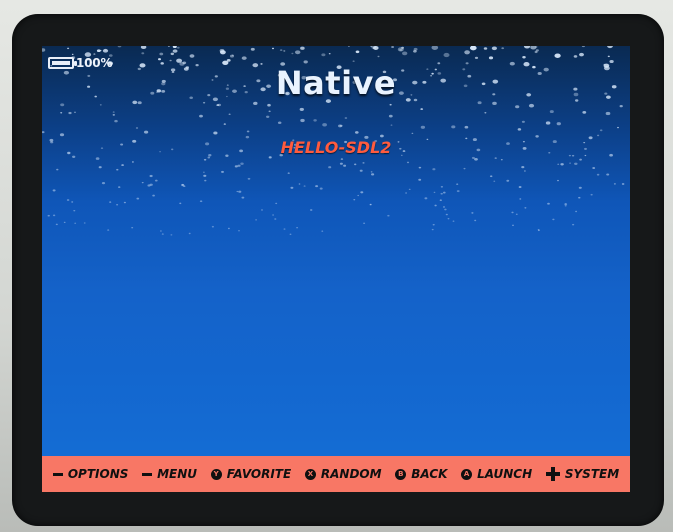 Image resolution: width=673 pixels, height=532 pixels. I want to click on hint-favorite: Y FAVORITE, so click(250, 474).